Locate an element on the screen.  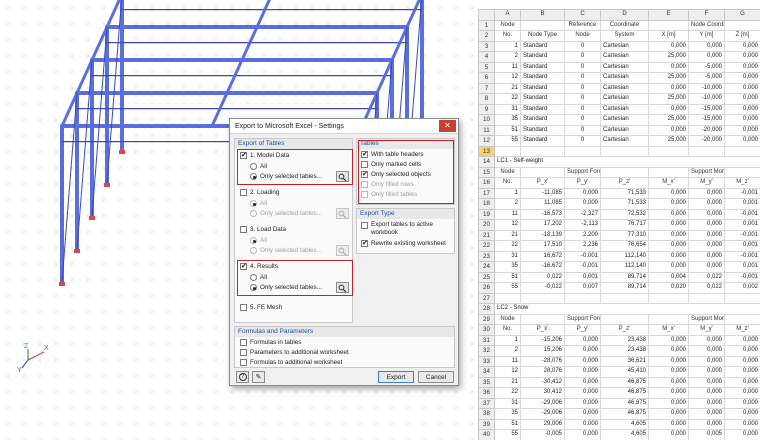
cell: 89,714 is located at coordinates (624, 277).